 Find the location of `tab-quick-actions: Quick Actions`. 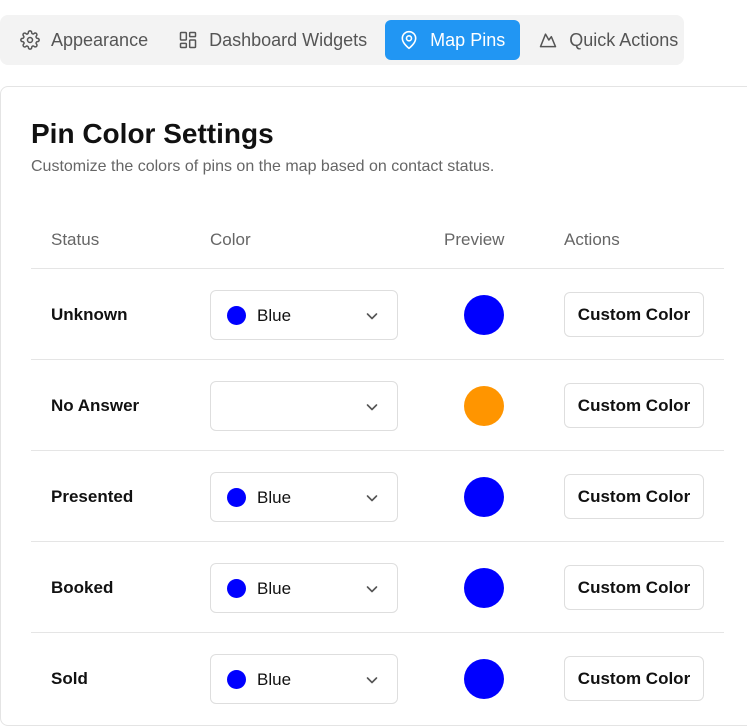

tab-quick-actions: Quick Actions is located at coordinates (608, 40).